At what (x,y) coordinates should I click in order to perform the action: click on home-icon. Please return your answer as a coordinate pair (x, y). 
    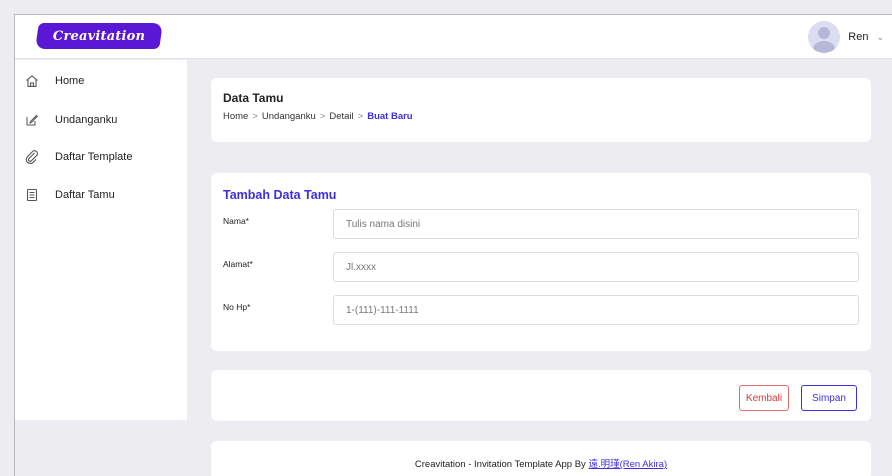
    Looking at the image, I should click on (32, 81).